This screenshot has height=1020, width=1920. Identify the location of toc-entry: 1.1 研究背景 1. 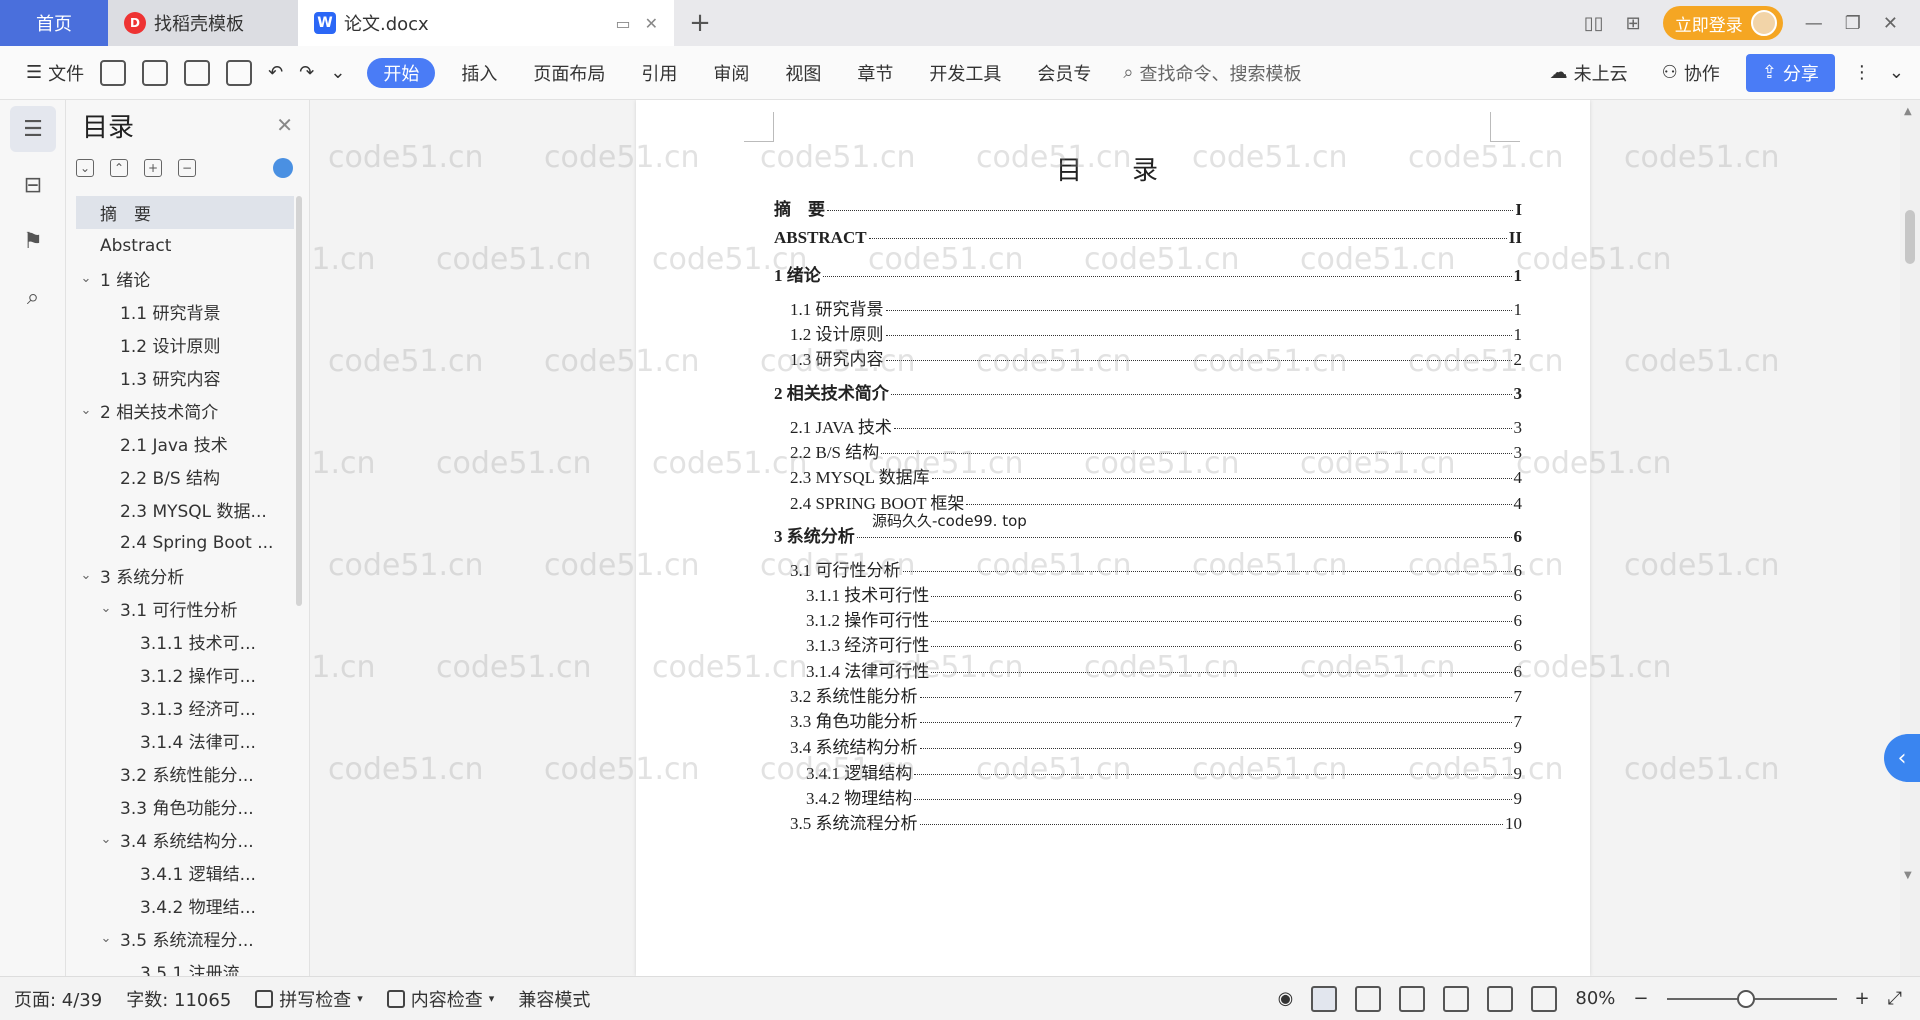
(1148, 307).